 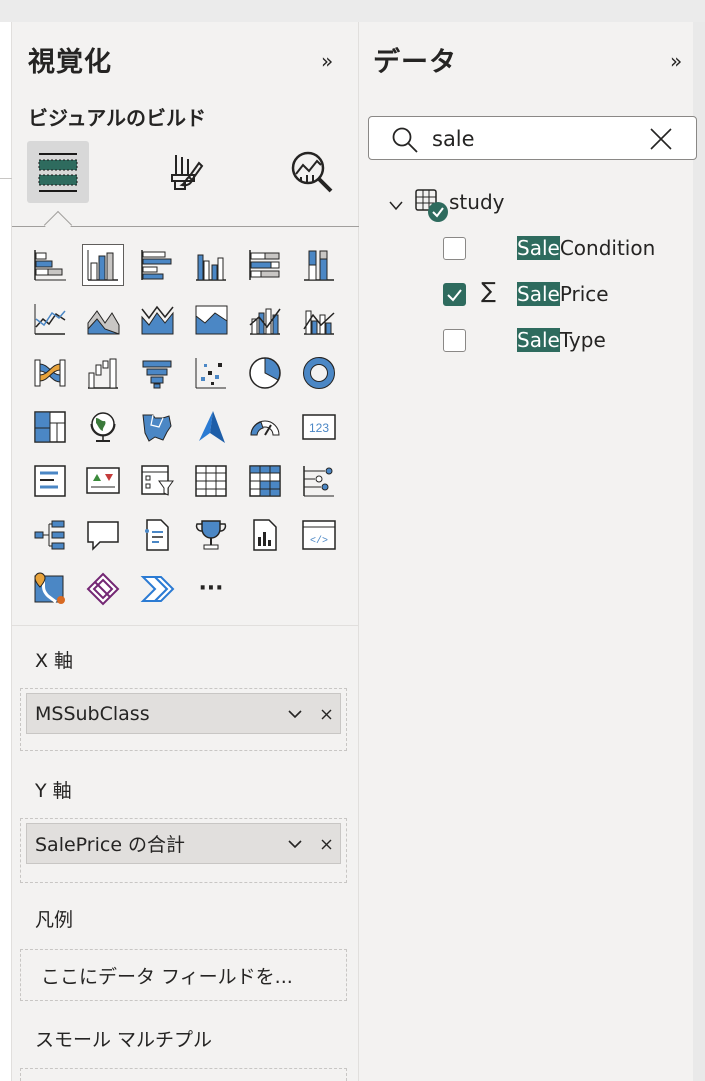 What do you see at coordinates (6, 551) in the screenshot?
I see `report-canvas-edge` at bounding box center [6, 551].